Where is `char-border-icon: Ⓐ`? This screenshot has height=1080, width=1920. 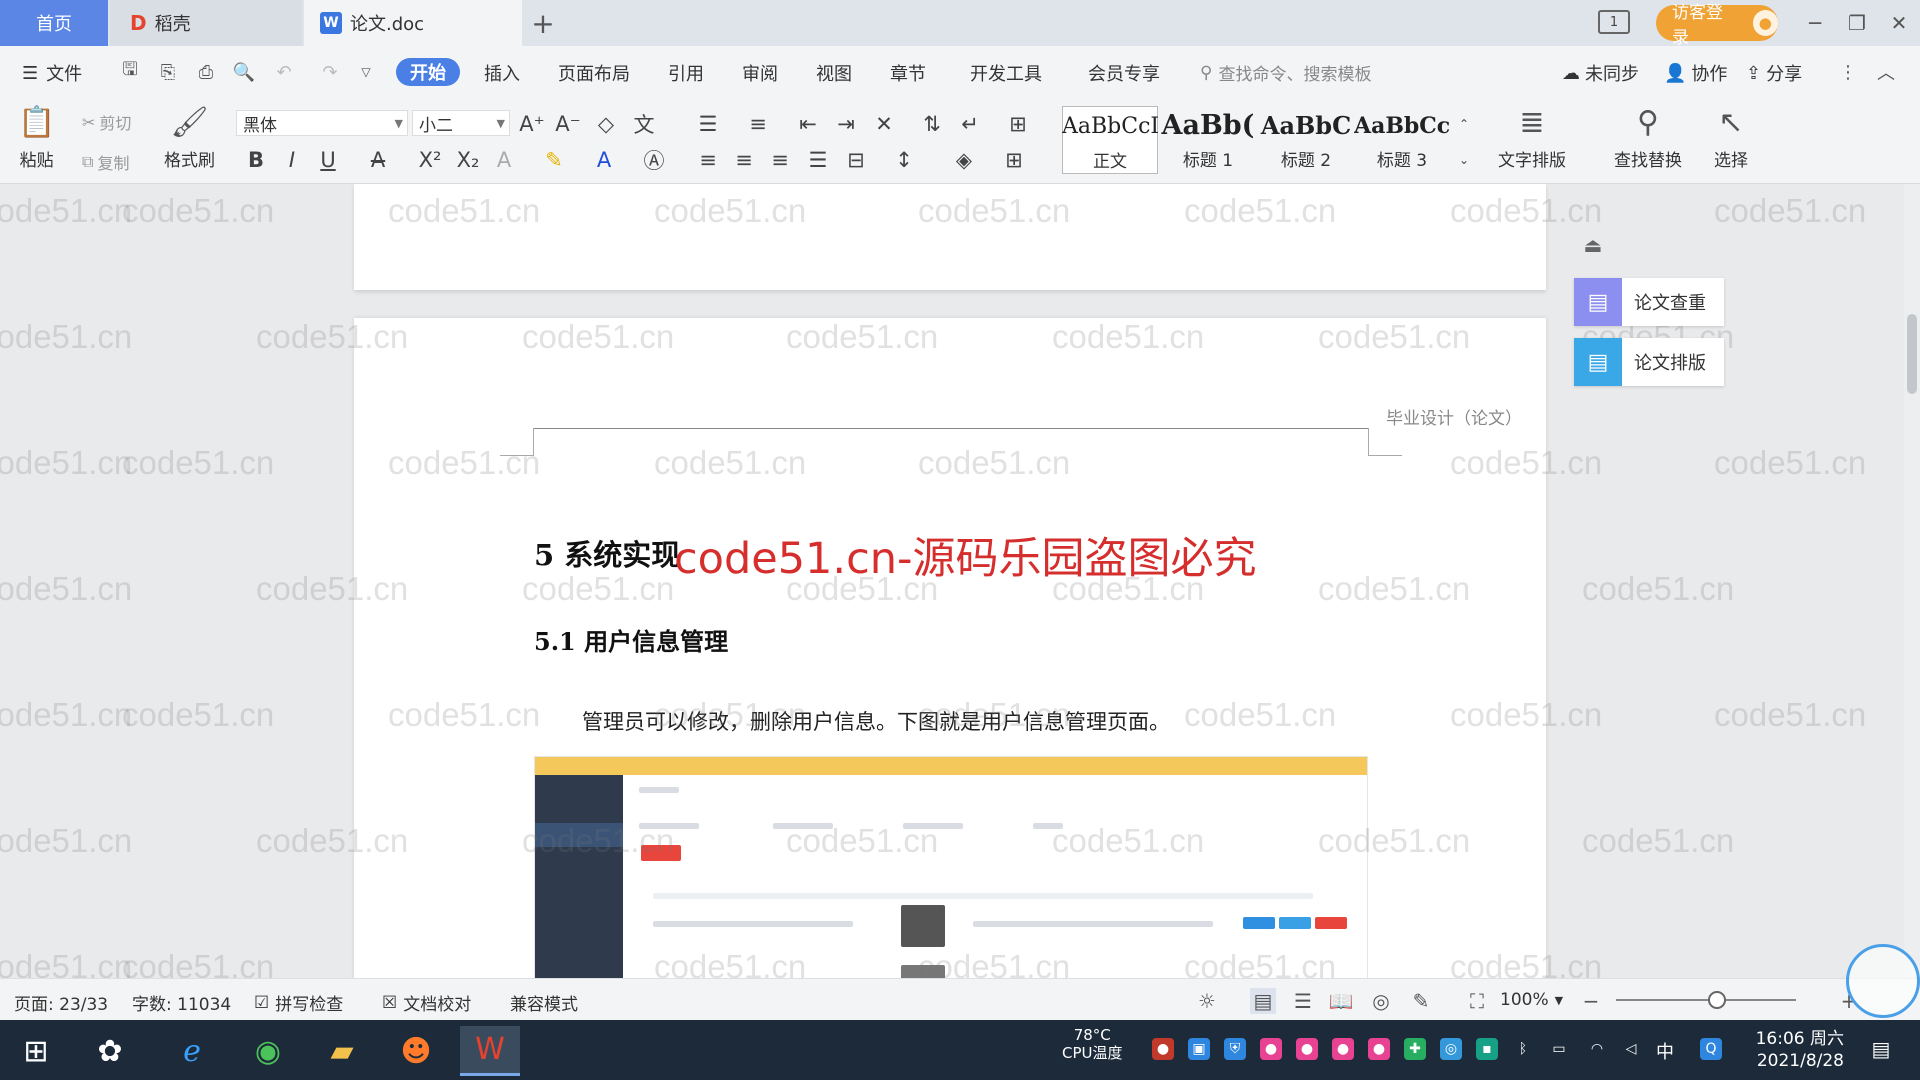
char-border-icon: Ⓐ is located at coordinates (654, 160).